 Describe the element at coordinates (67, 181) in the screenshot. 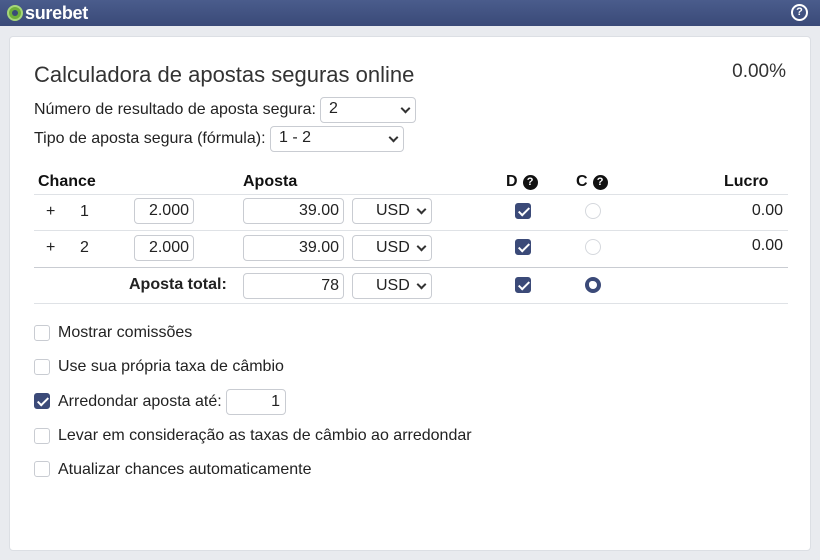

I see `col-chance: Chance` at that location.